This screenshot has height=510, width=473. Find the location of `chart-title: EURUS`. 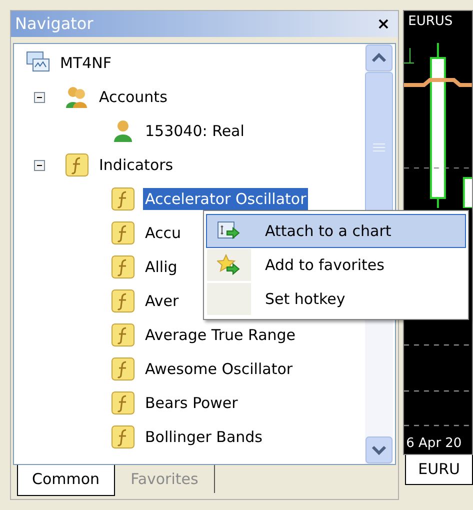

chart-title: EURUS is located at coordinates (430, 20).